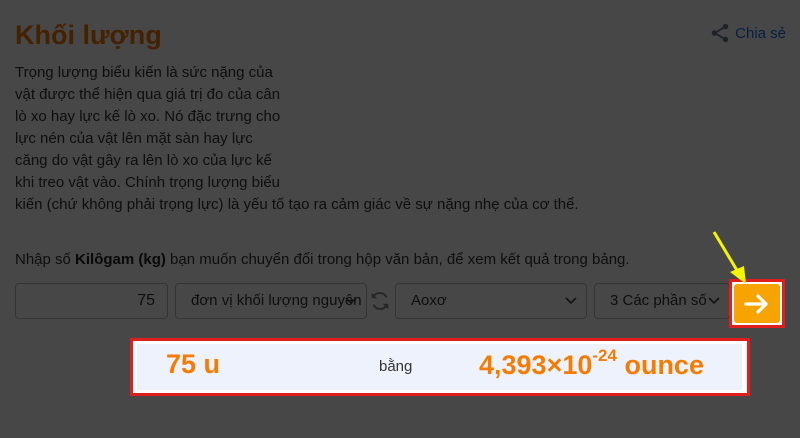  I want to click on result-output-value-highlight: 4,393×10-24 ounce, so click(591, 363).